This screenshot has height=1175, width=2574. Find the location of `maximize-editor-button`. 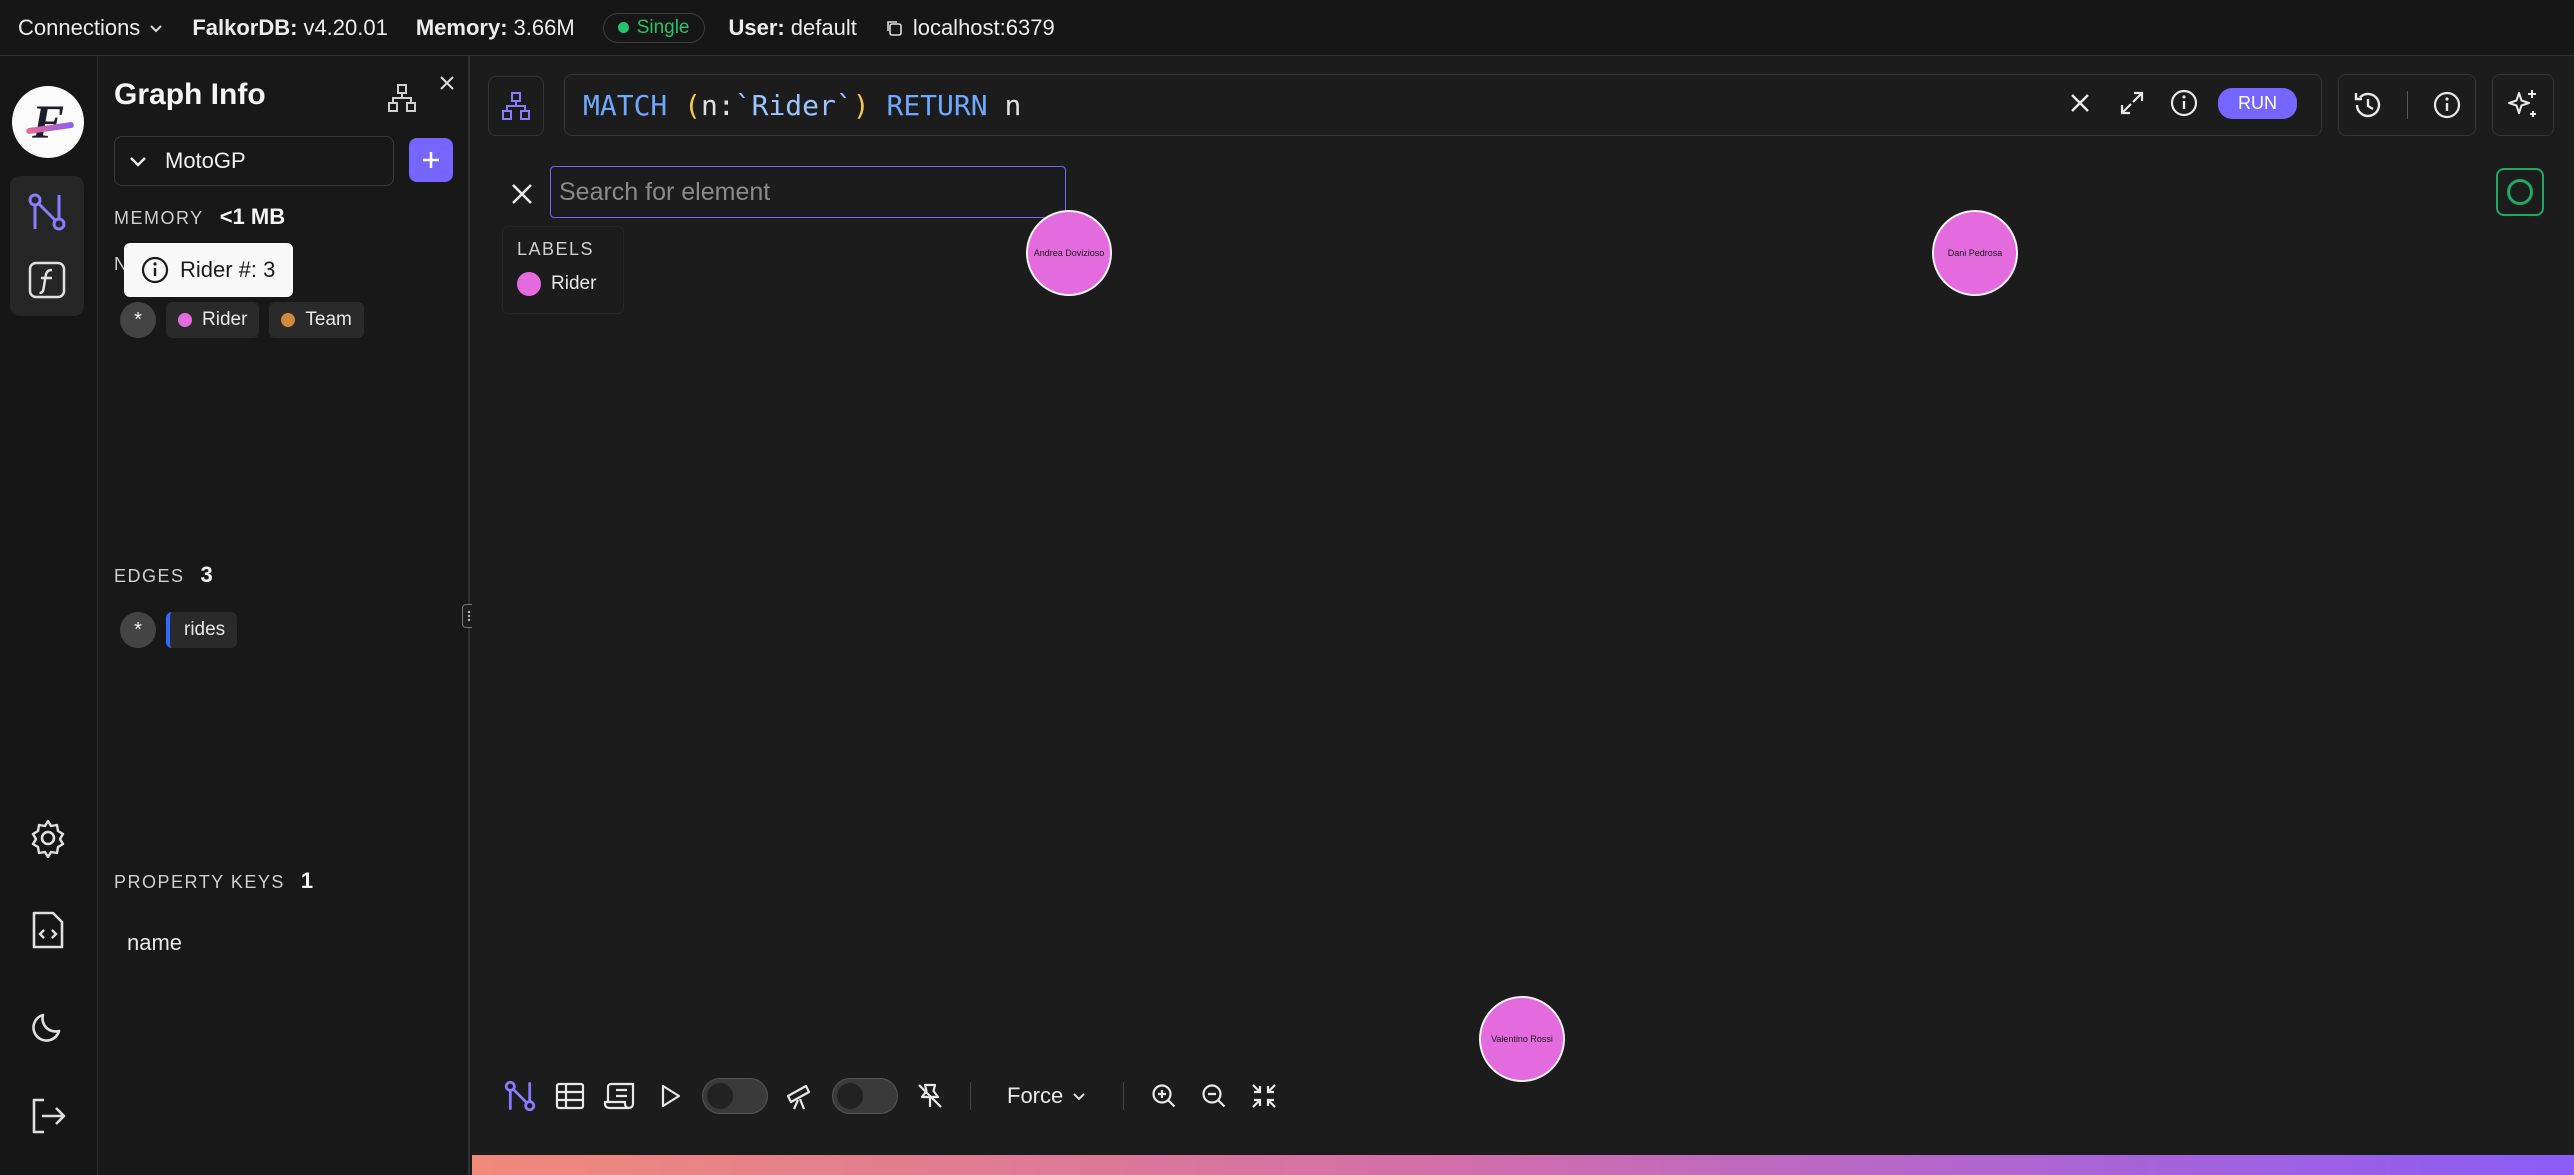

maximize-editor-button is located at coordinates (2132, 103).